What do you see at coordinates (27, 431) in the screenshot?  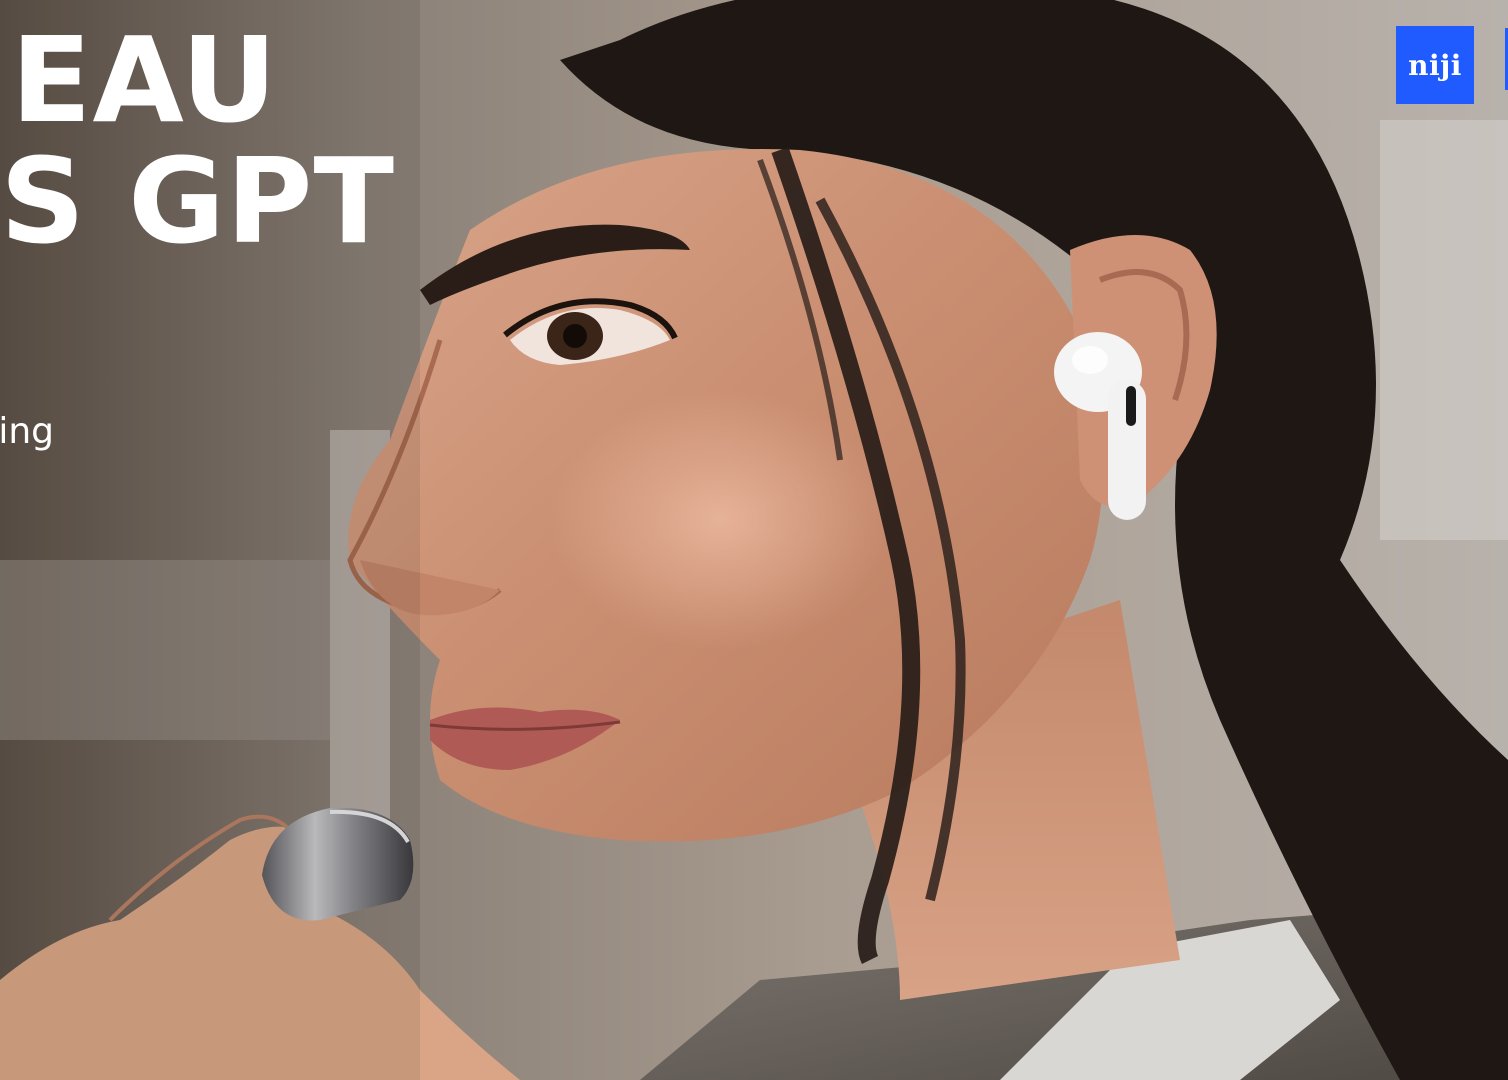 I see `subheadline: Smart ring` at bounding box center [27, 431].